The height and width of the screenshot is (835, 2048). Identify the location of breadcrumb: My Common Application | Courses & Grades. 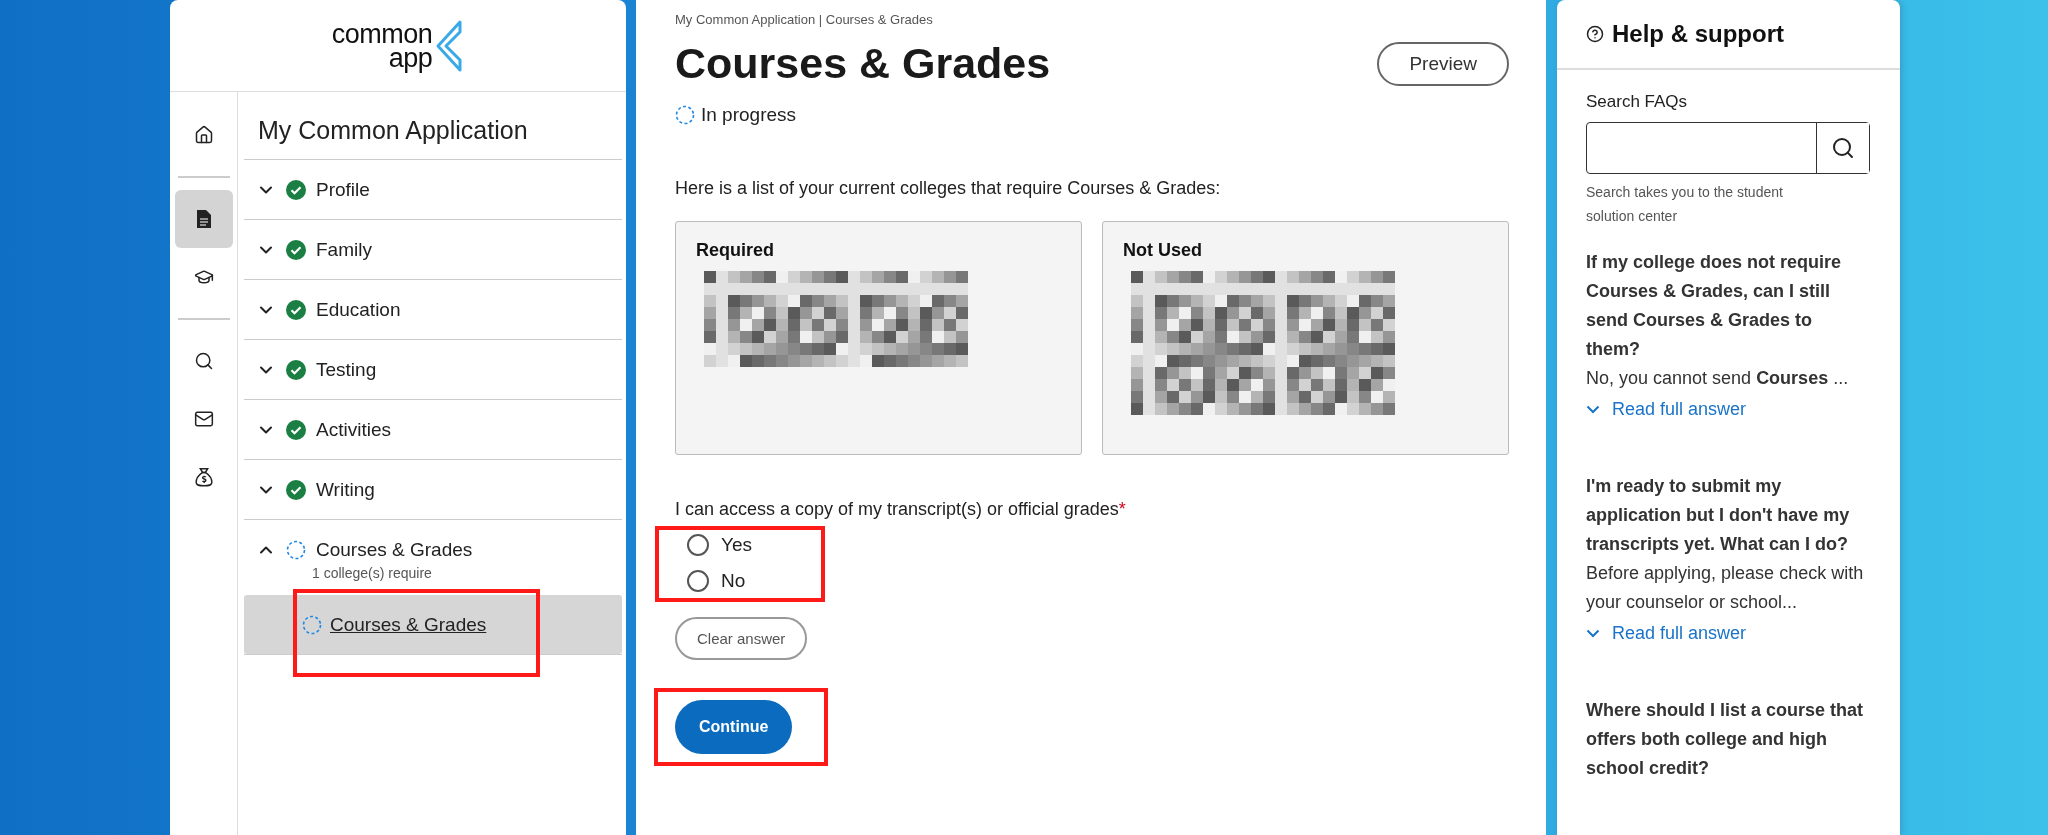
(804, 19).